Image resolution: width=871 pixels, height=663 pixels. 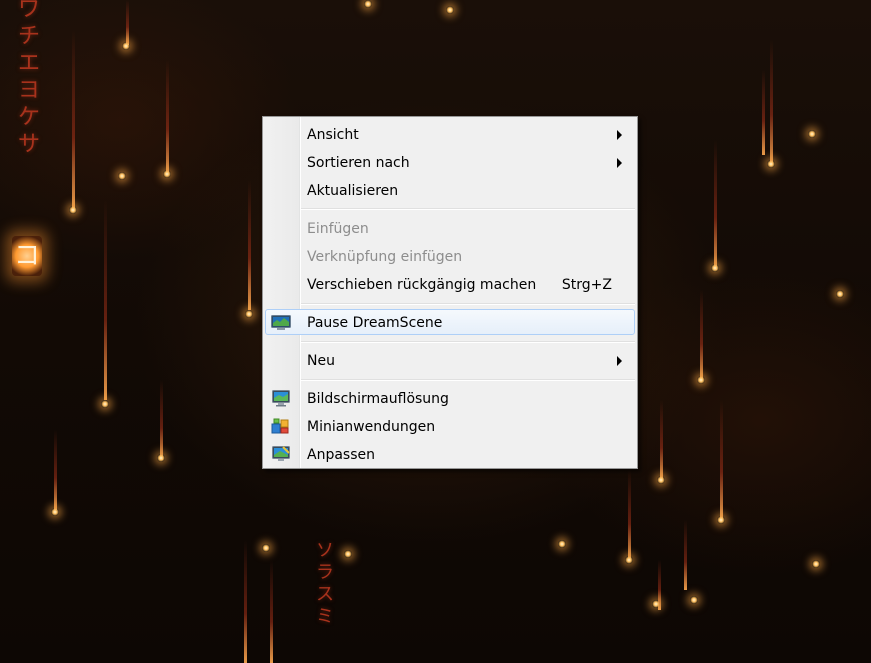 I want to click on menu-item-verknuepfung-einfuegen: Verknüpfung einfügen, so click(x=450, y=256).